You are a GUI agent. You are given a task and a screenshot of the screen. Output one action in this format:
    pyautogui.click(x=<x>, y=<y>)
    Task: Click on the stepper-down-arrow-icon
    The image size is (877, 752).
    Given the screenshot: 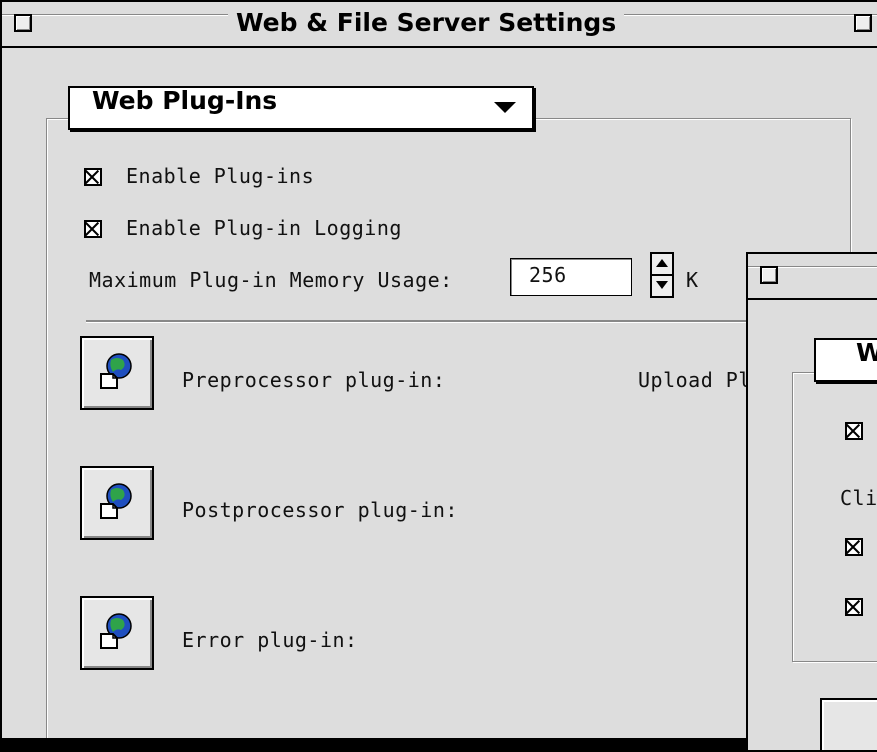 What is the action you would take?
    pyautogui.click(x=662, y=285)
    